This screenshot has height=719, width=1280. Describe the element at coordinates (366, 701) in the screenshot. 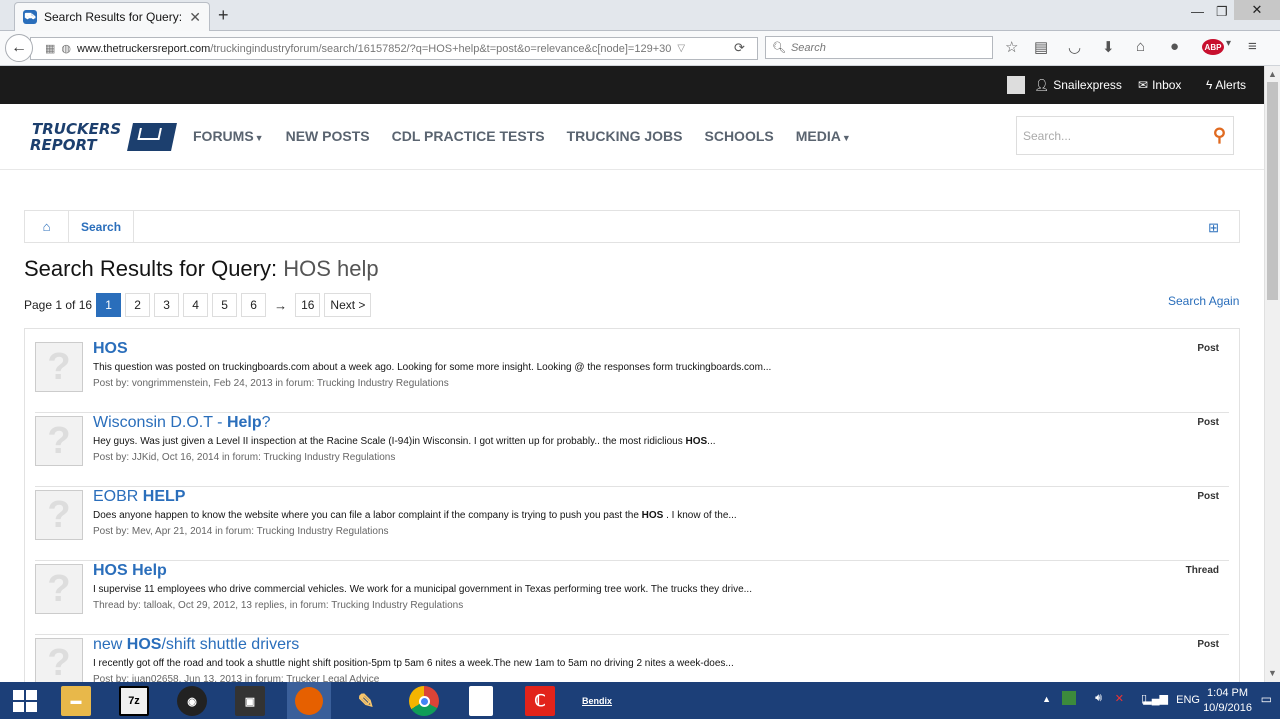

I see `paint-app-icon: ✎` at that location.